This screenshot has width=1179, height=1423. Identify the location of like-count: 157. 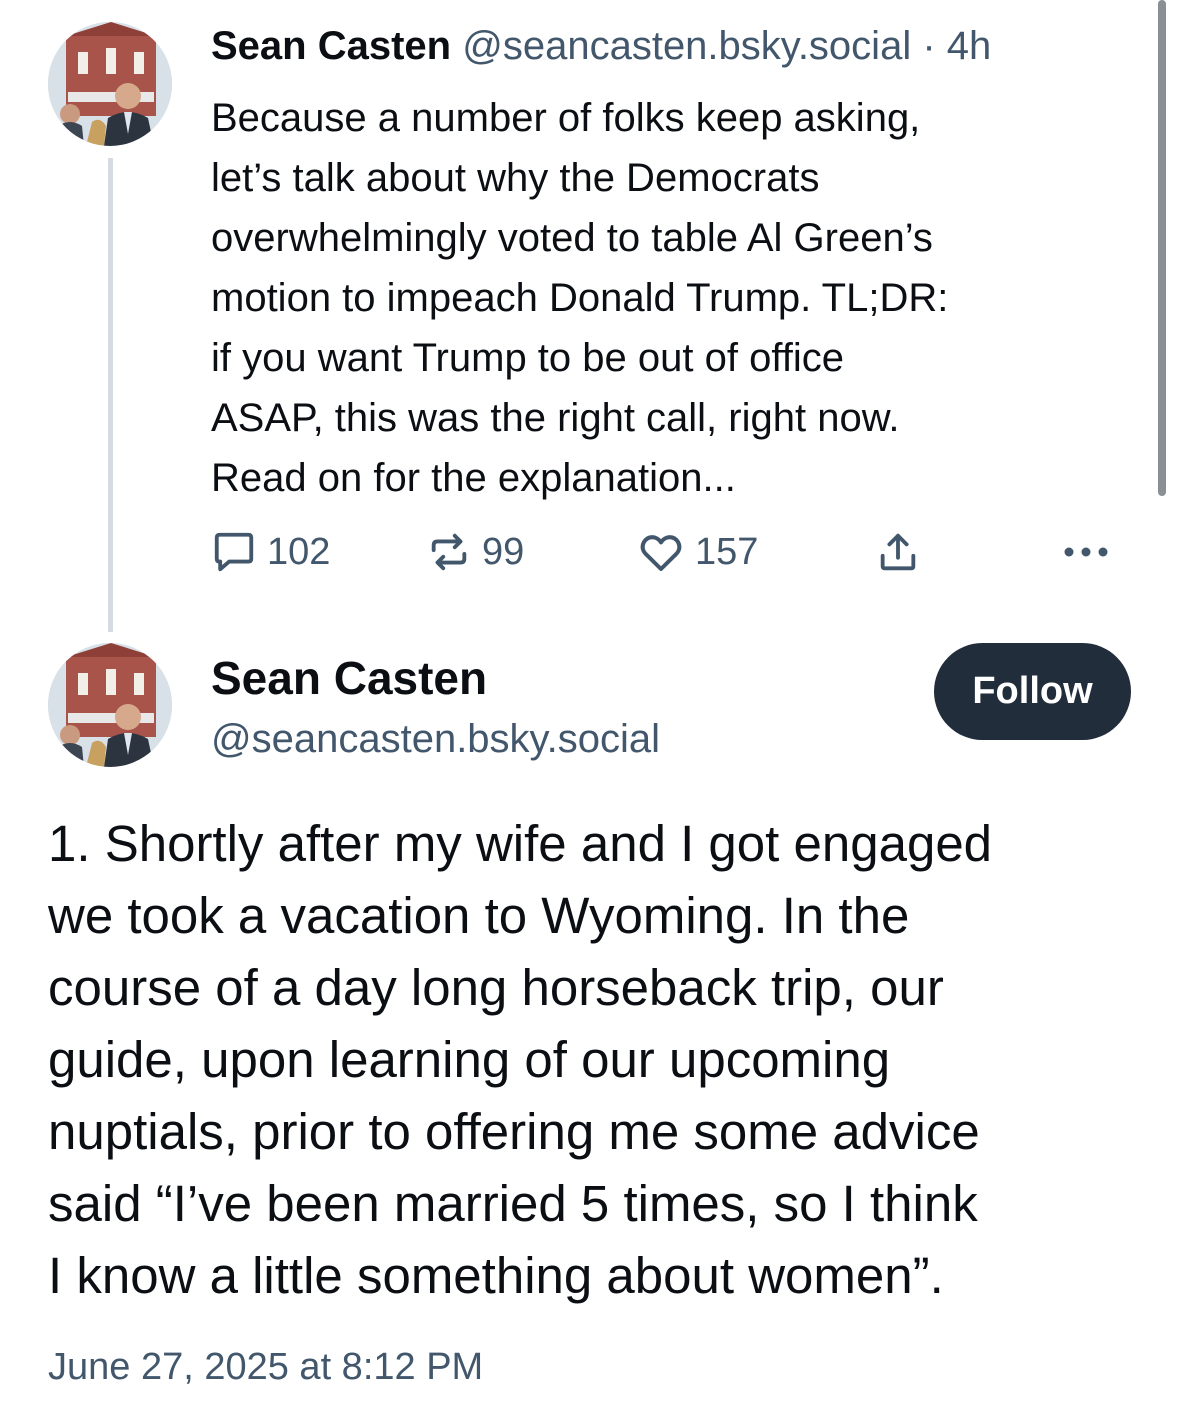
(727, 551).